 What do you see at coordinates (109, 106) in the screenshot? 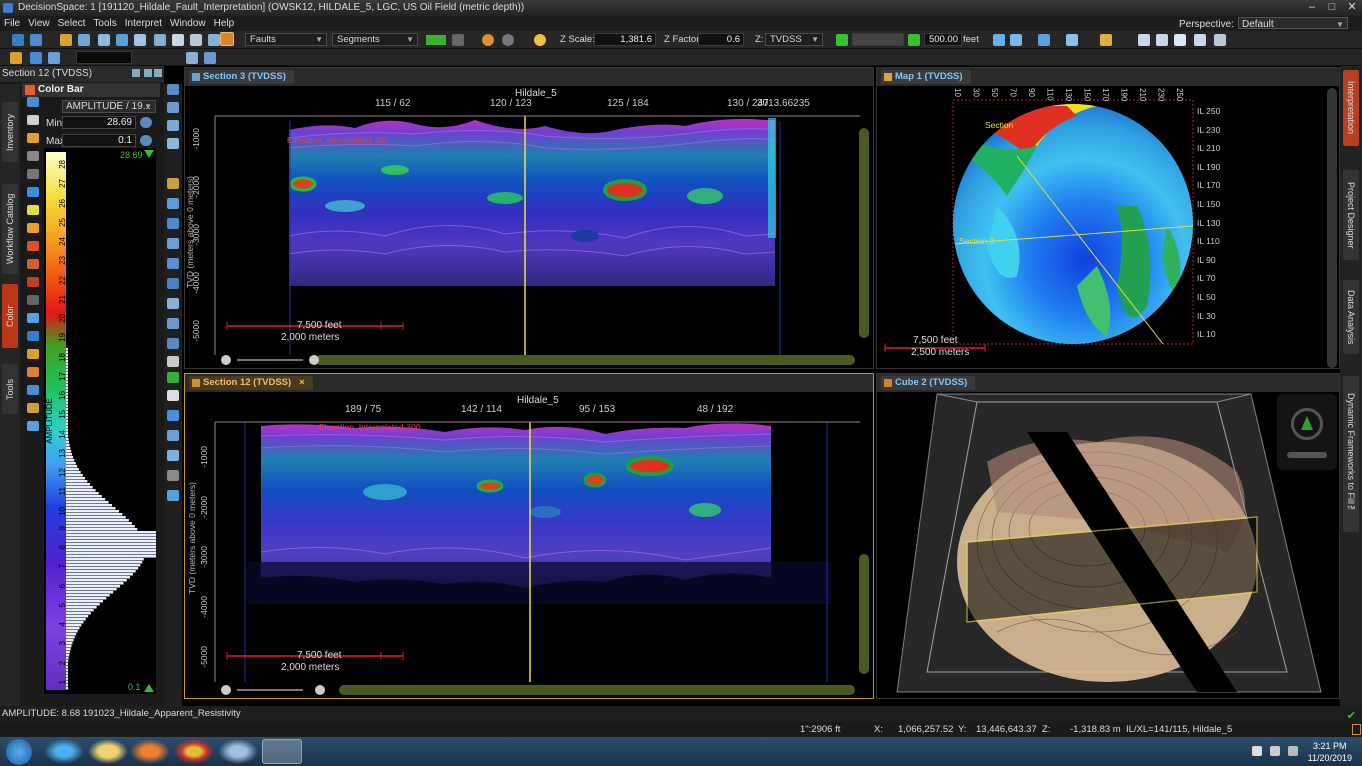
I see `attribute-dropdown: AMPLITUDE / 19... ▼` at bounding box center [109, 106].